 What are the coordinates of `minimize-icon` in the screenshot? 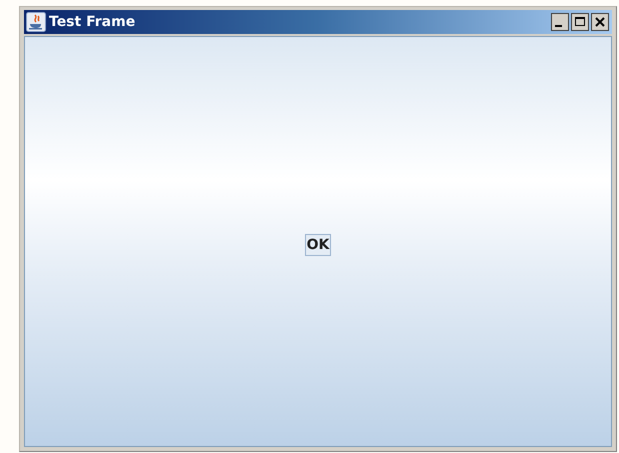 It's located at (560, 22).